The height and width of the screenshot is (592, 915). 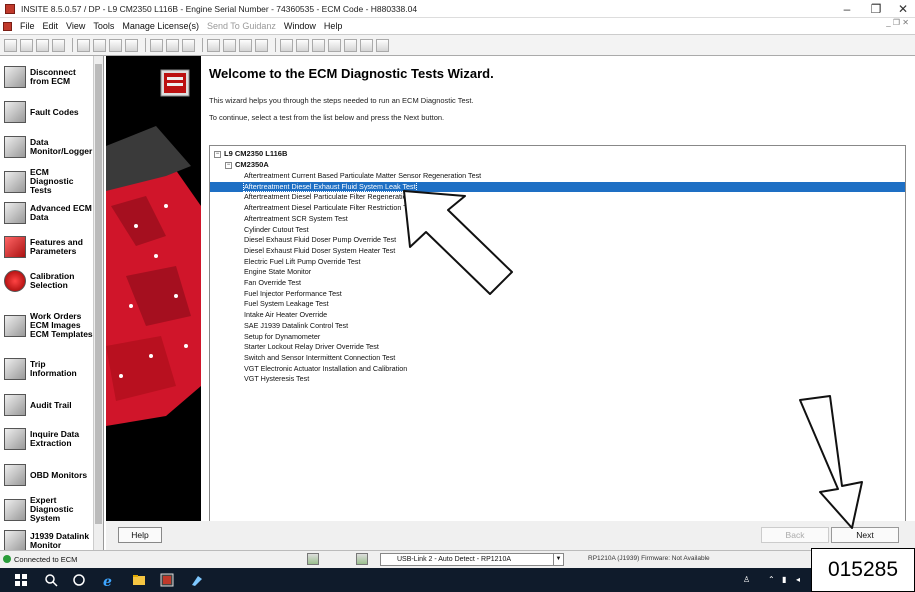 I want to click on tree-root-node: − L9 CM2350 L116B, so click(x=250, y=153).